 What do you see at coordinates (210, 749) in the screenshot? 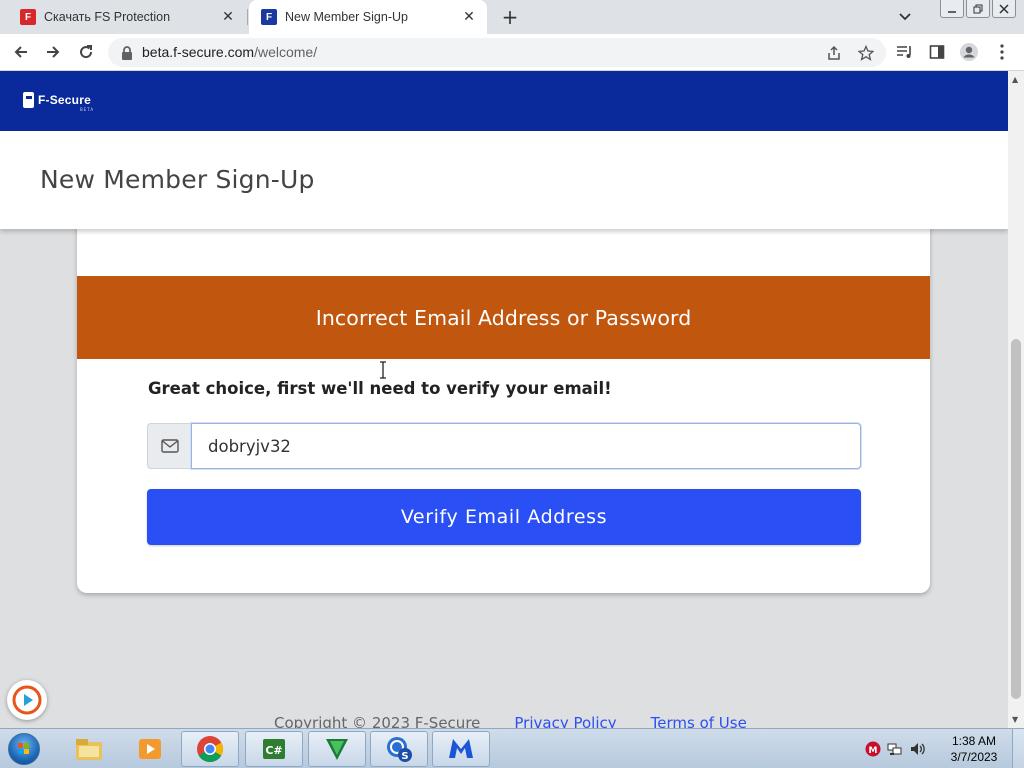
I see `chrome-icon` at bounding box center [210, 749].